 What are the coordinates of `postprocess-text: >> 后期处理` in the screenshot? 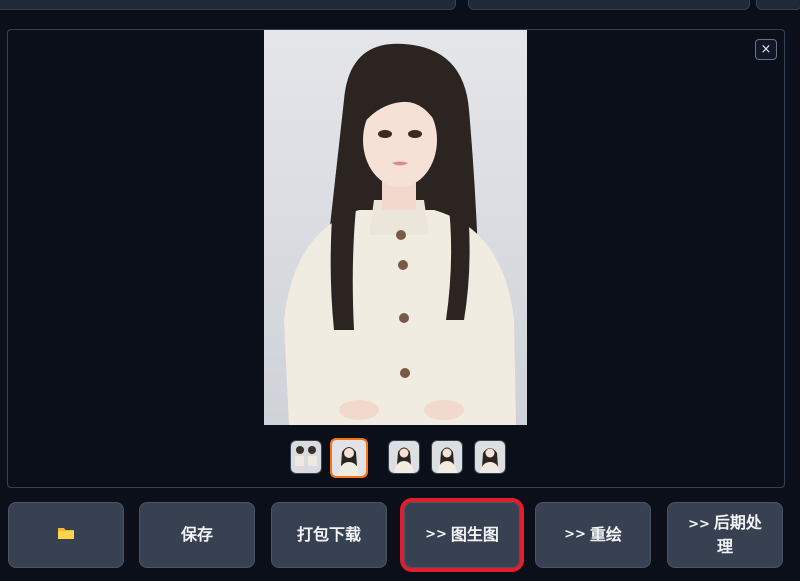 It's located at (725, 535).